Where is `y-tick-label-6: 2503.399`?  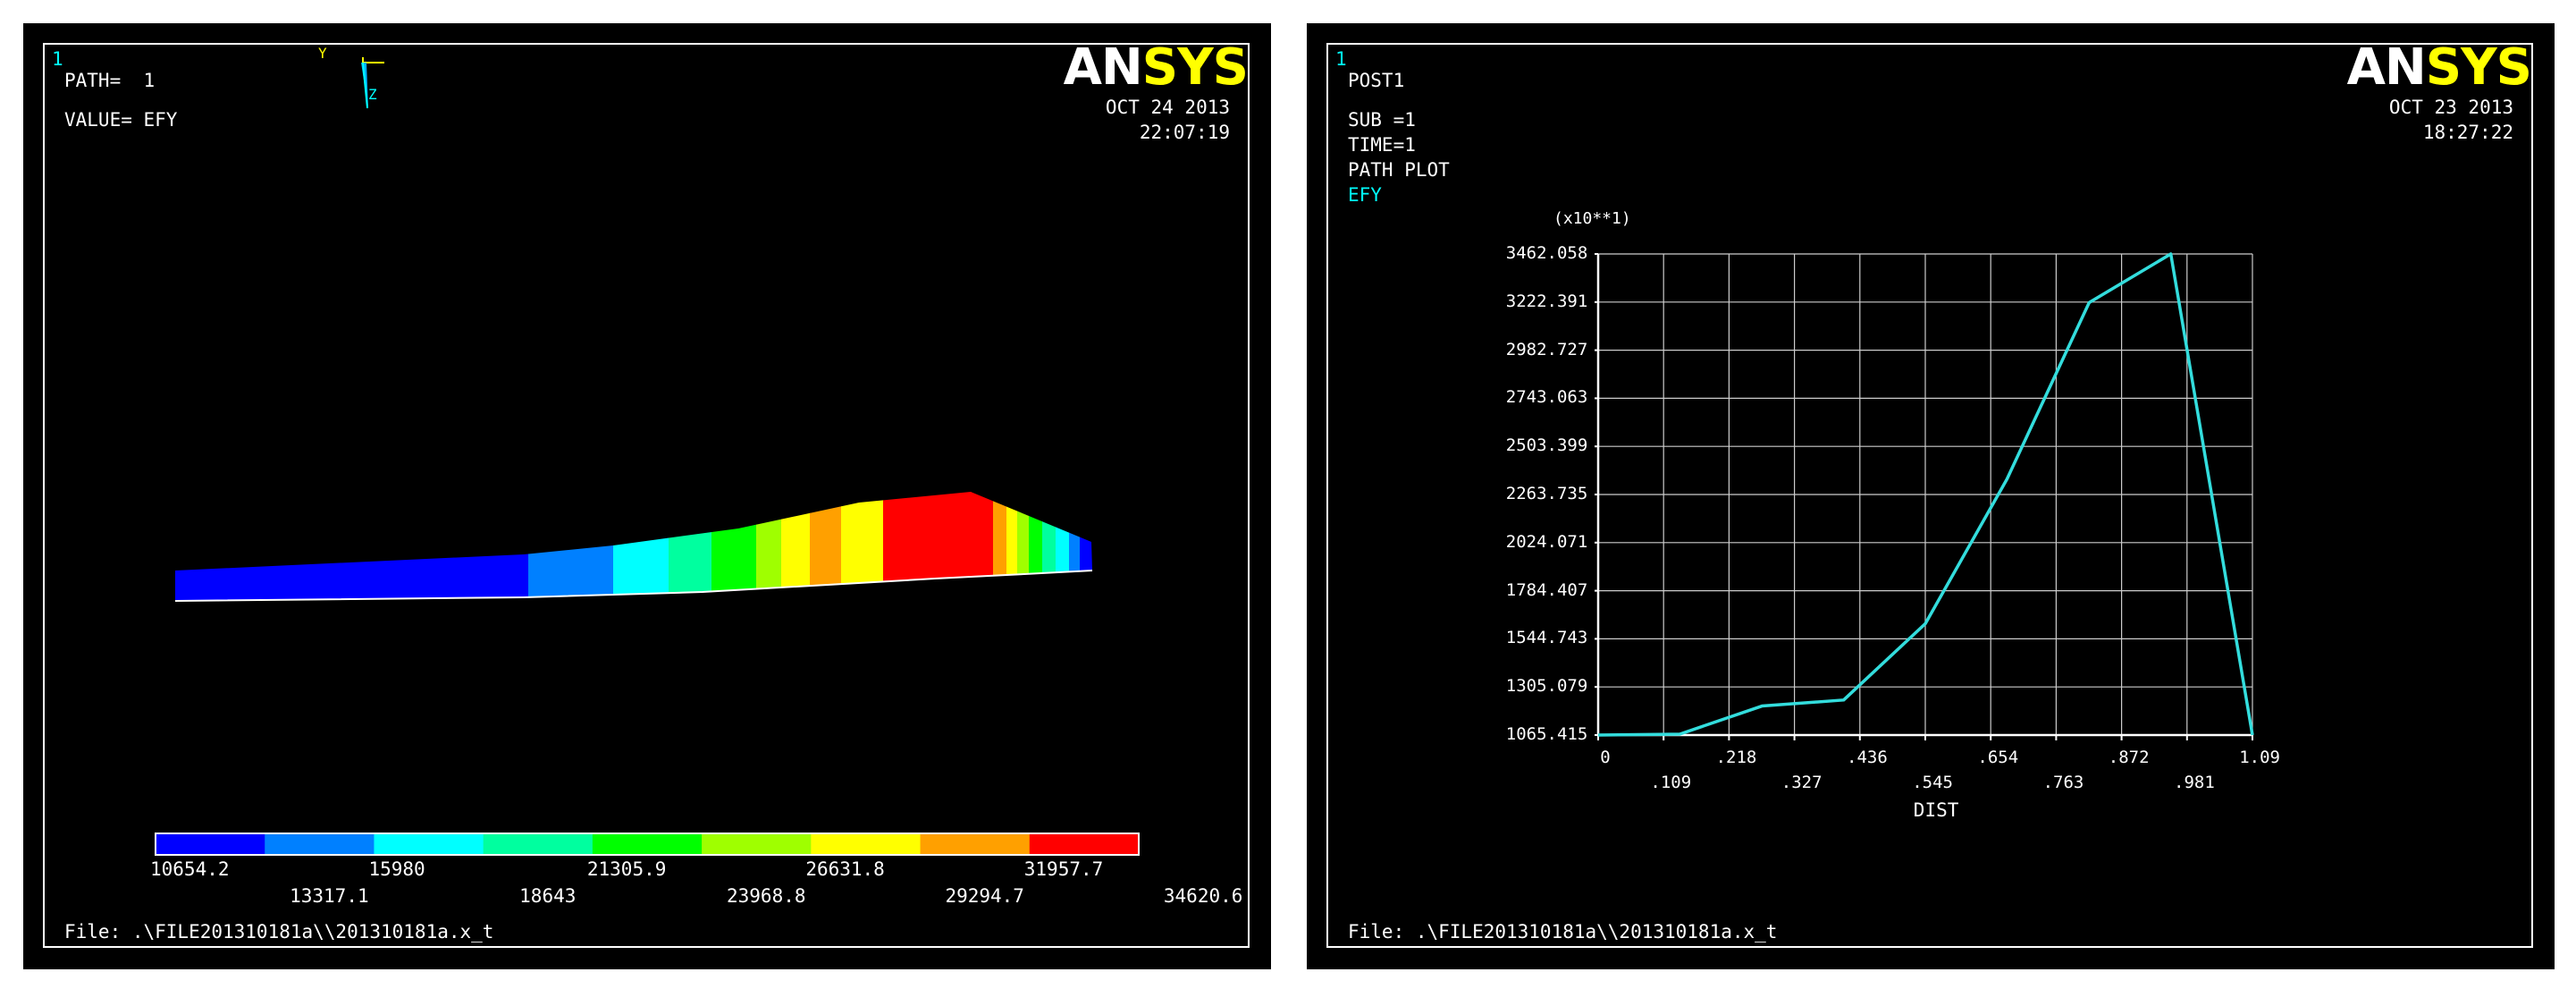
y-tick-label-6: 2503.399 is located at coordinates (1547, 445).